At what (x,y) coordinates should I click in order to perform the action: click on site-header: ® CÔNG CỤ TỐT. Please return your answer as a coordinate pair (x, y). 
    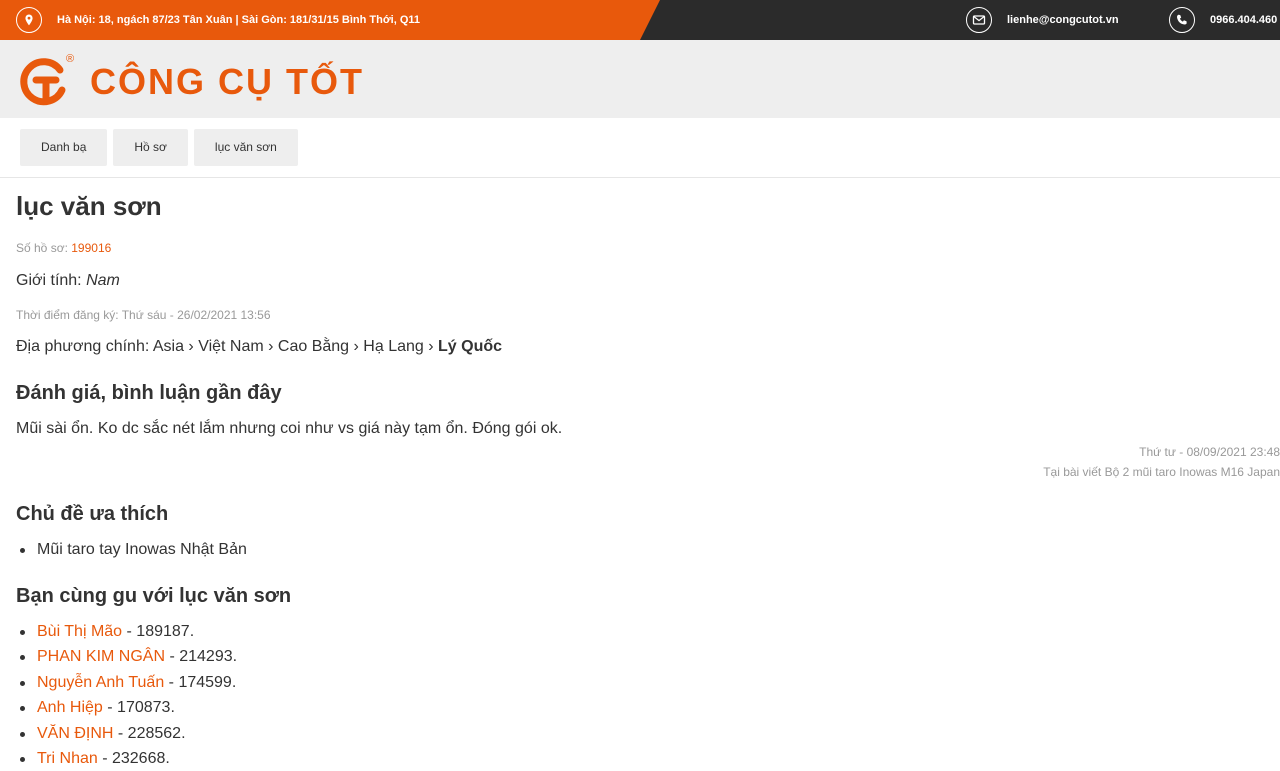
    Looking at the image, I should click on (640, 79).